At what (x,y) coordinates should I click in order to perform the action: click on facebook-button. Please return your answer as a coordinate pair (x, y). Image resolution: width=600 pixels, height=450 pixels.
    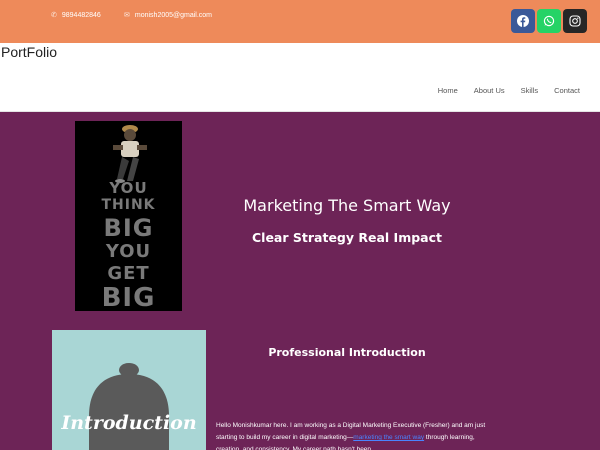
    Looking at the image, I should click on (523, 21).